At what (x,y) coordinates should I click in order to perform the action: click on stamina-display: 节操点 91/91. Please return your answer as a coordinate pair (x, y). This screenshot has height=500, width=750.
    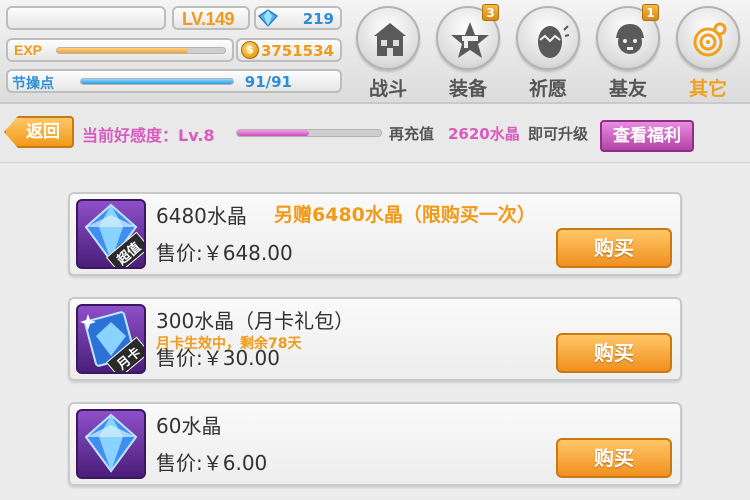
    Looking at the image, I should click on (174, 81).